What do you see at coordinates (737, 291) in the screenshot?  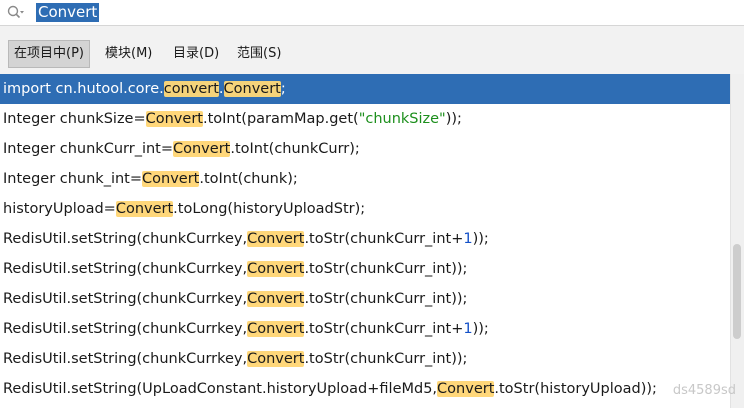 I see `scroll-thumb` at bounding box center [737, 291].